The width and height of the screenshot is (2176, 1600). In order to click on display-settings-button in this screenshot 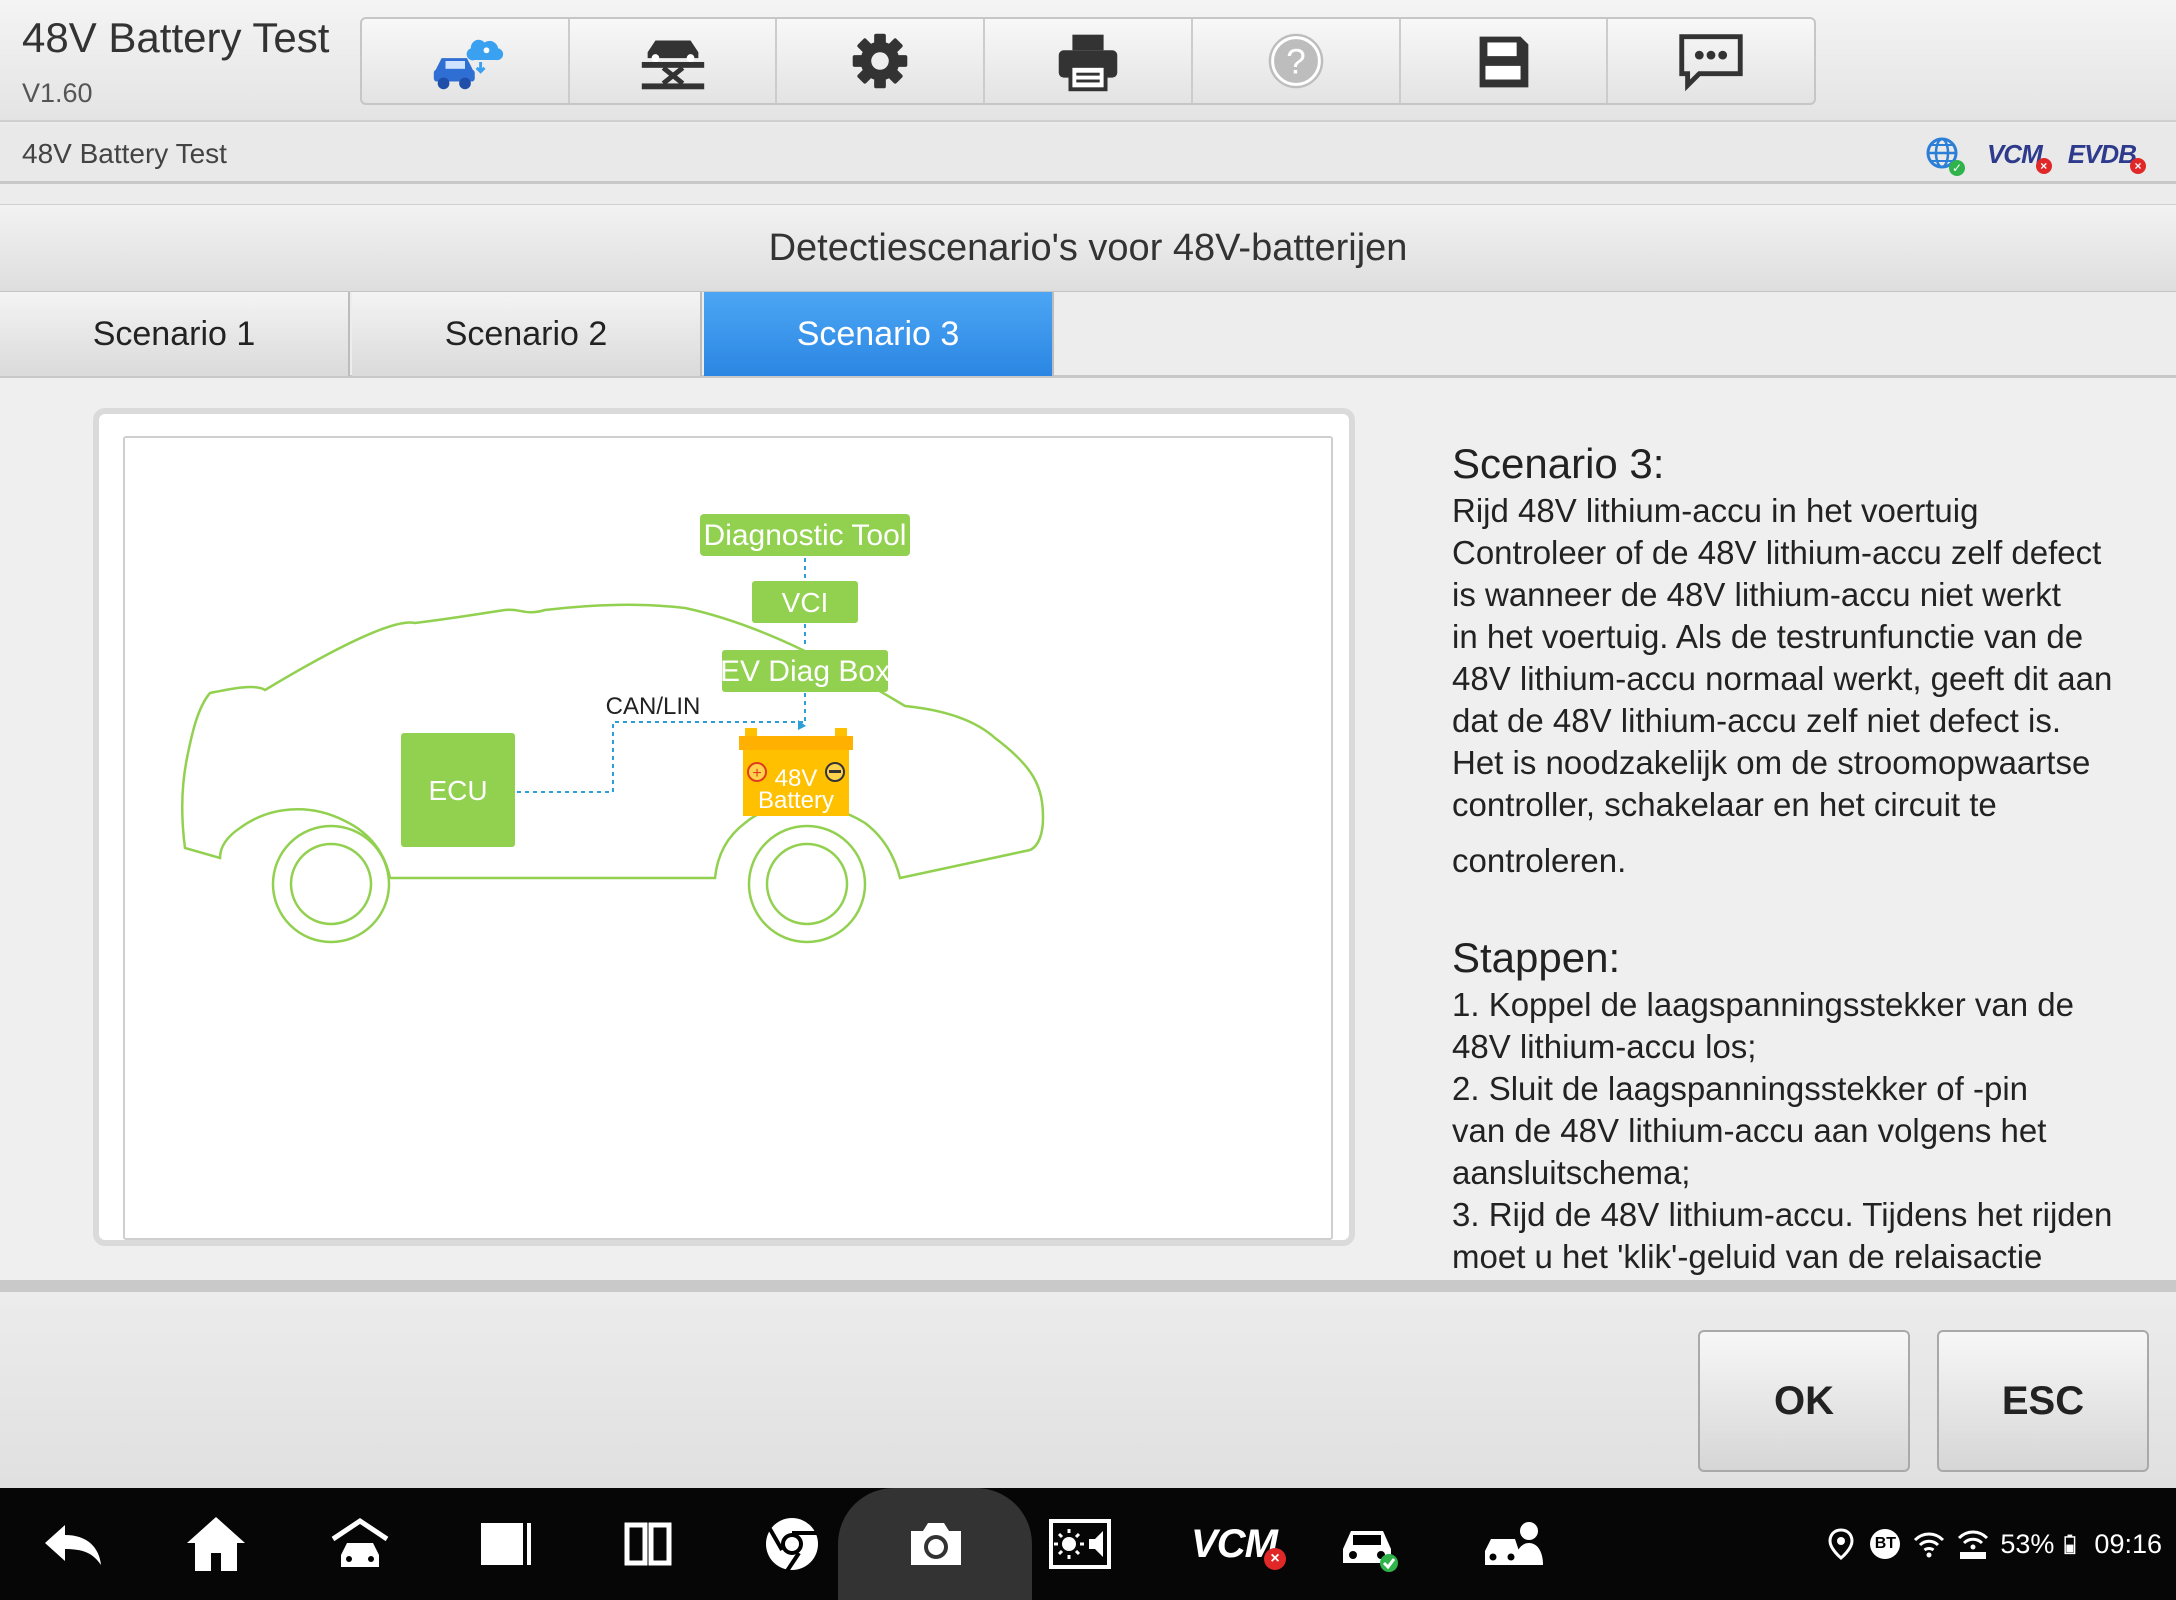, I will do `click(1080, 1544)`.